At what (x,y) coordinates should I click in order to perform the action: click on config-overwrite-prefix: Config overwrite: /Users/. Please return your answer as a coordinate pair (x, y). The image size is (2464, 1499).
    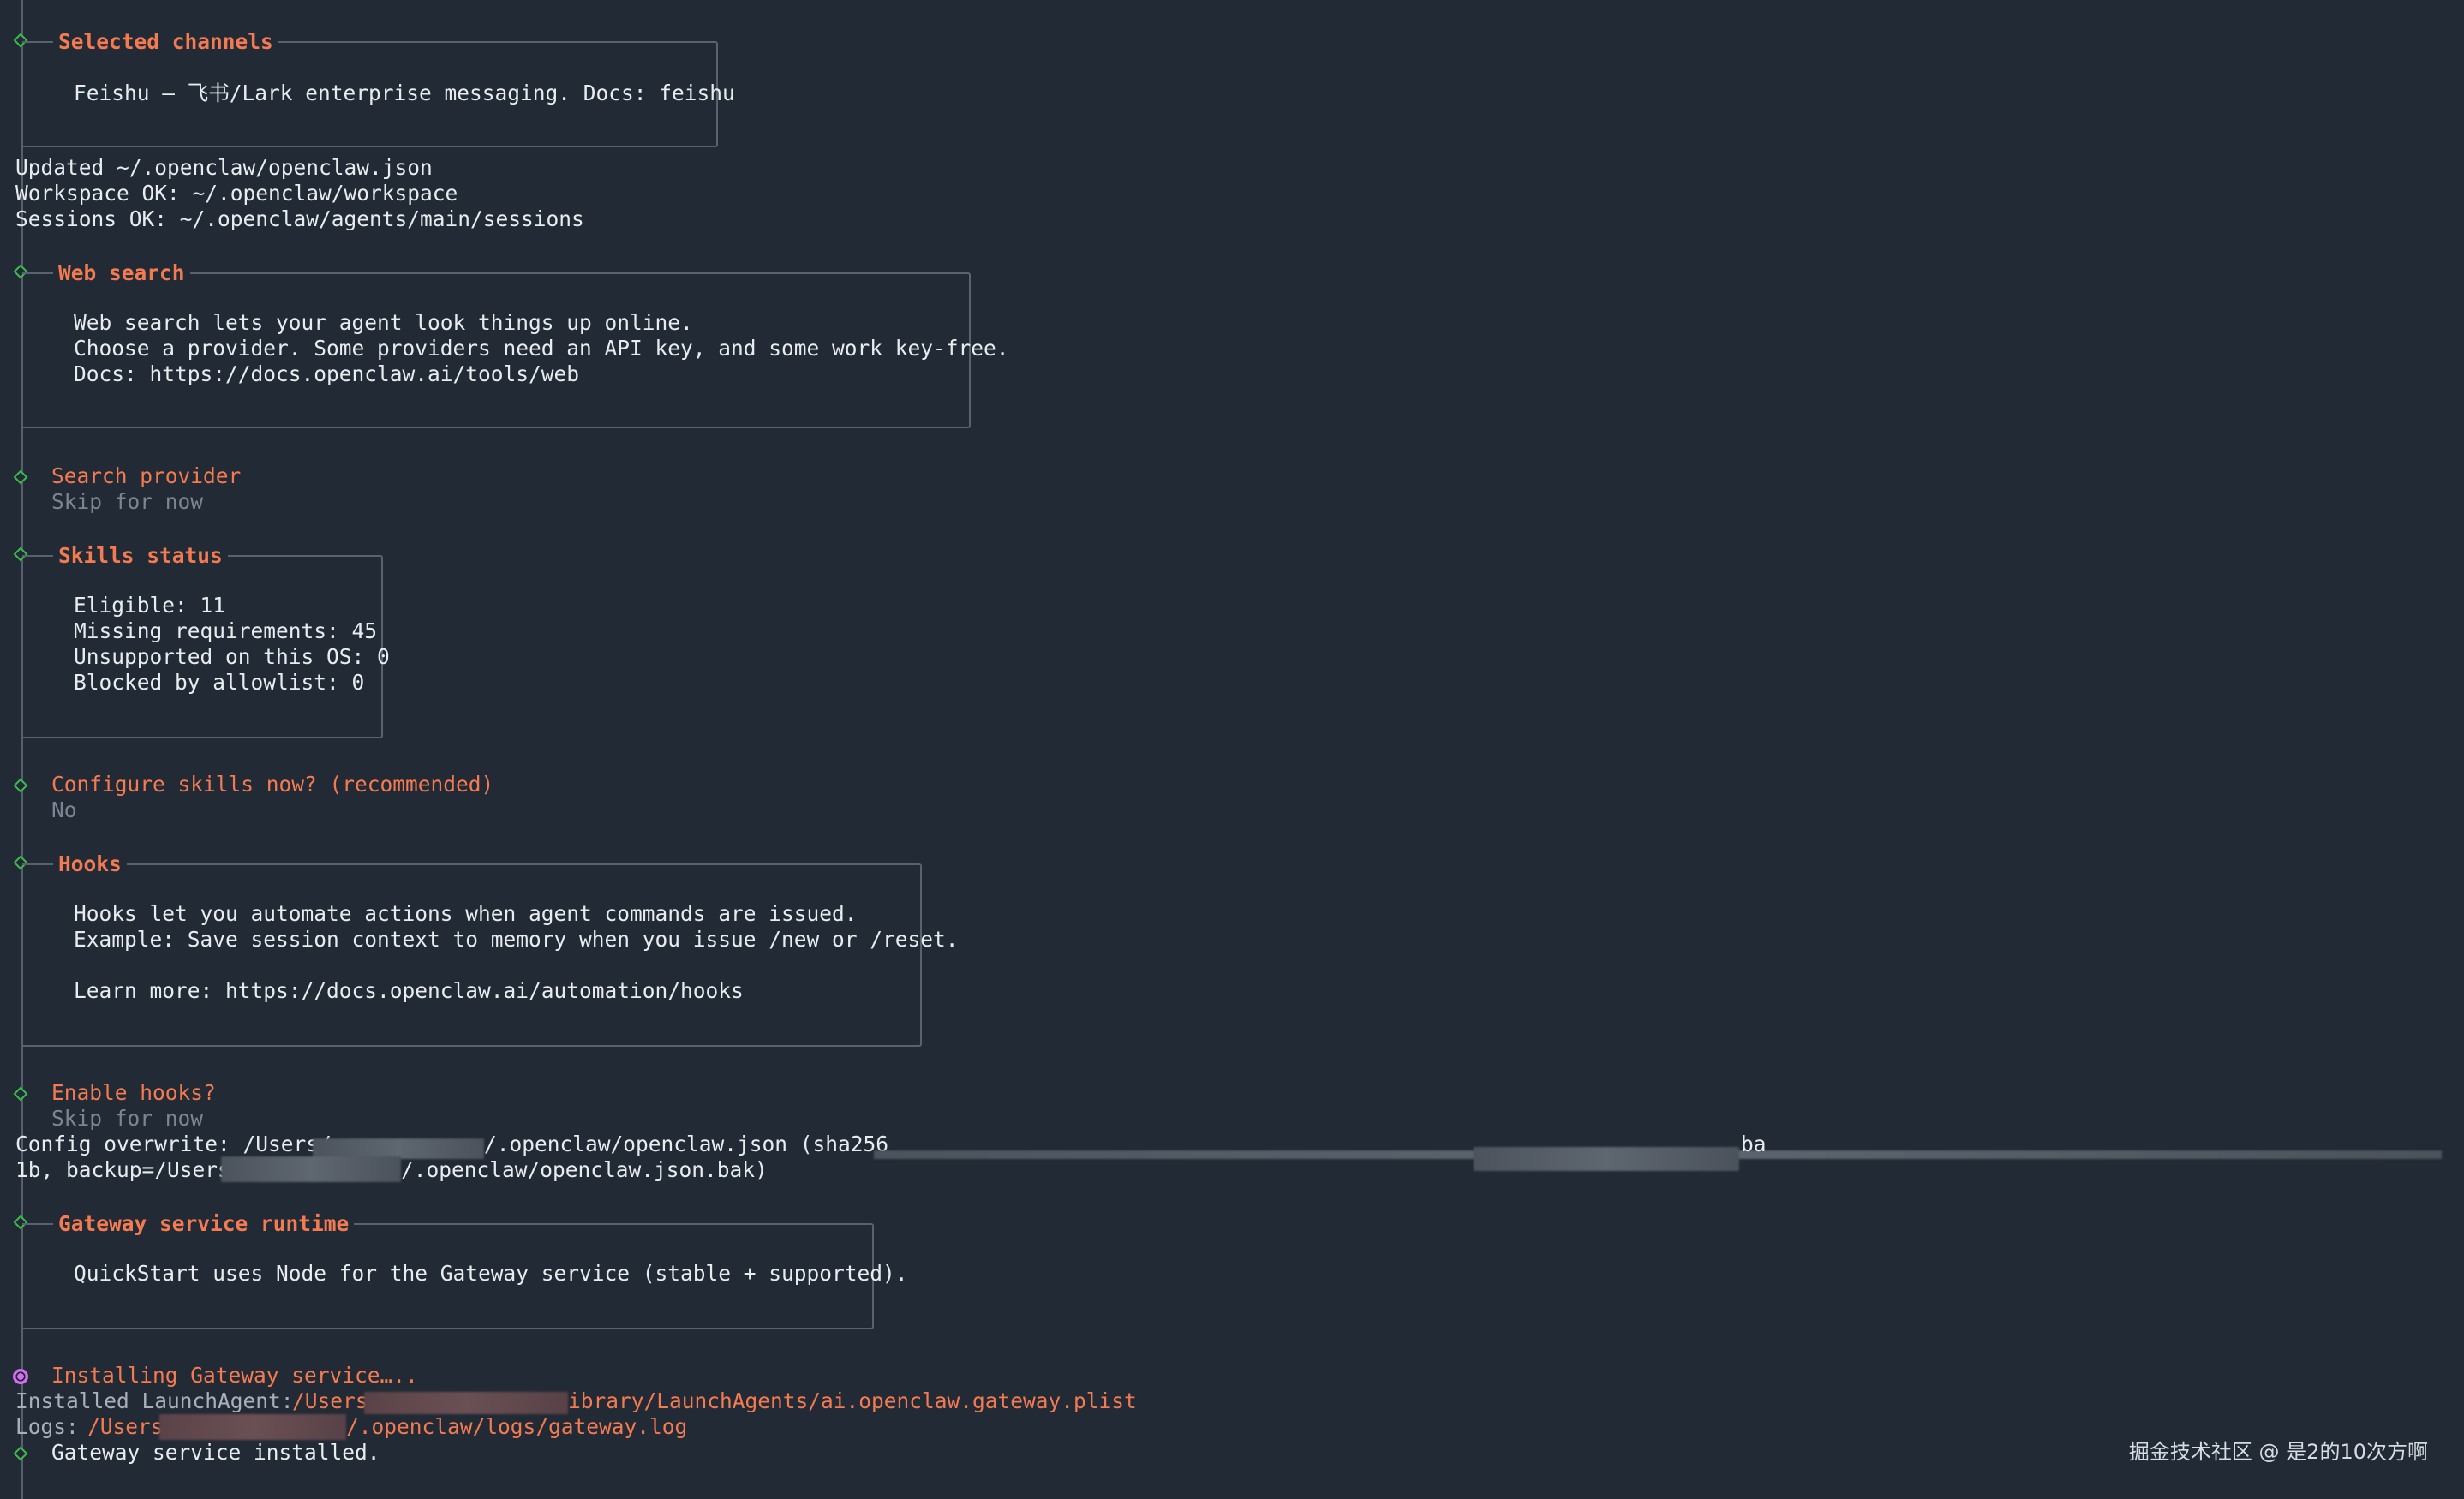
    Looking at the image, I should click on (173, 1144).